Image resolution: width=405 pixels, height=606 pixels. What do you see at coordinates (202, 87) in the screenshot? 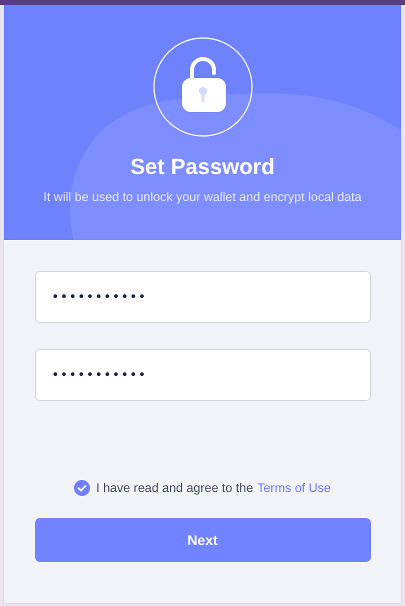
I see `unlocked-padlock-icon` at bounding box center [202, 87].